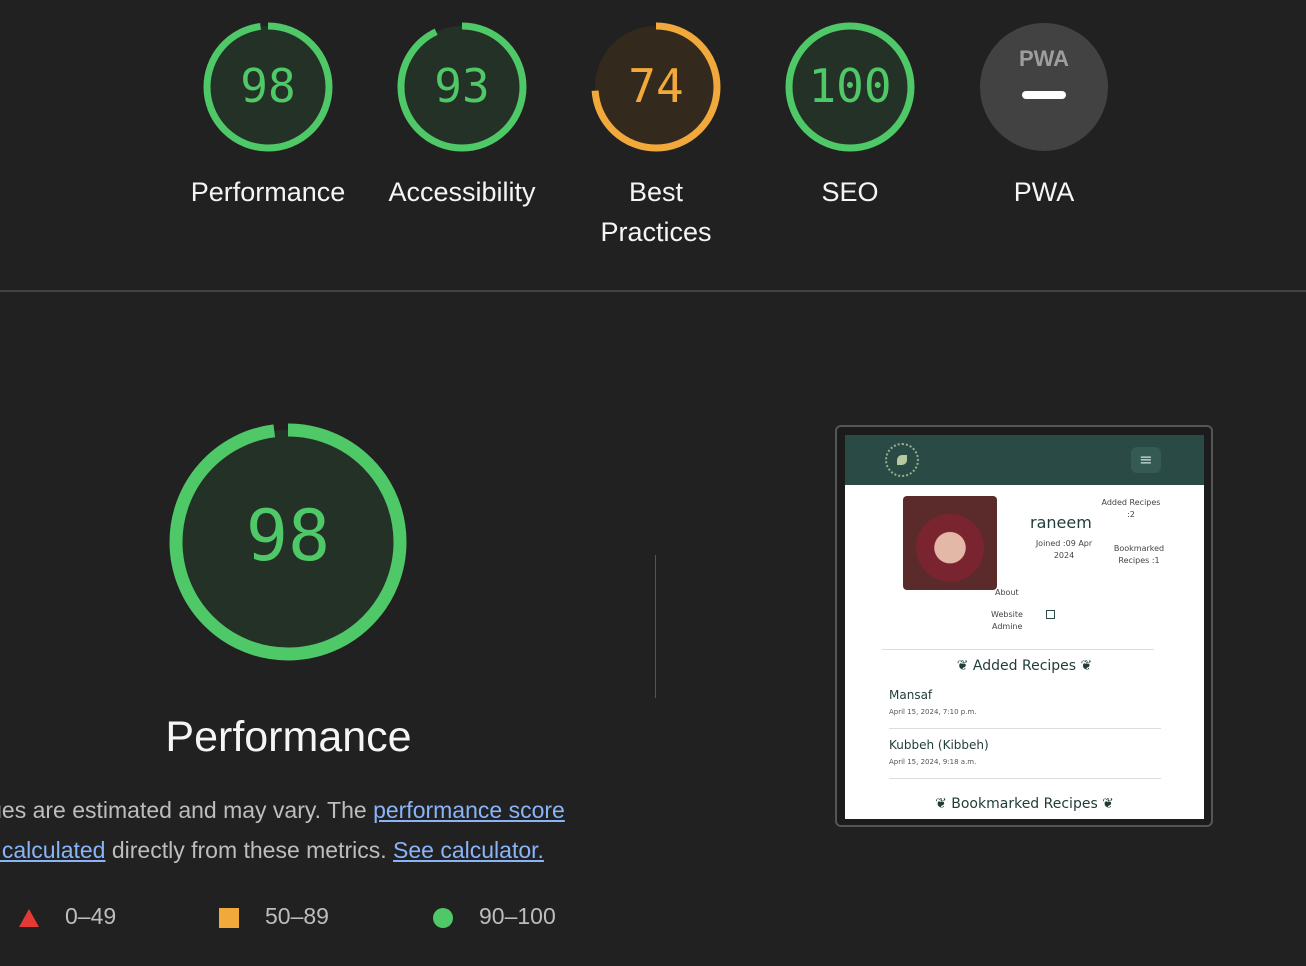 The width and height of the screenshot is (1306, 966). What do you see at coordinates (1061, 522) in the screenshot?
I see `profile-username: raneem` at bounding box center [1061, 522].